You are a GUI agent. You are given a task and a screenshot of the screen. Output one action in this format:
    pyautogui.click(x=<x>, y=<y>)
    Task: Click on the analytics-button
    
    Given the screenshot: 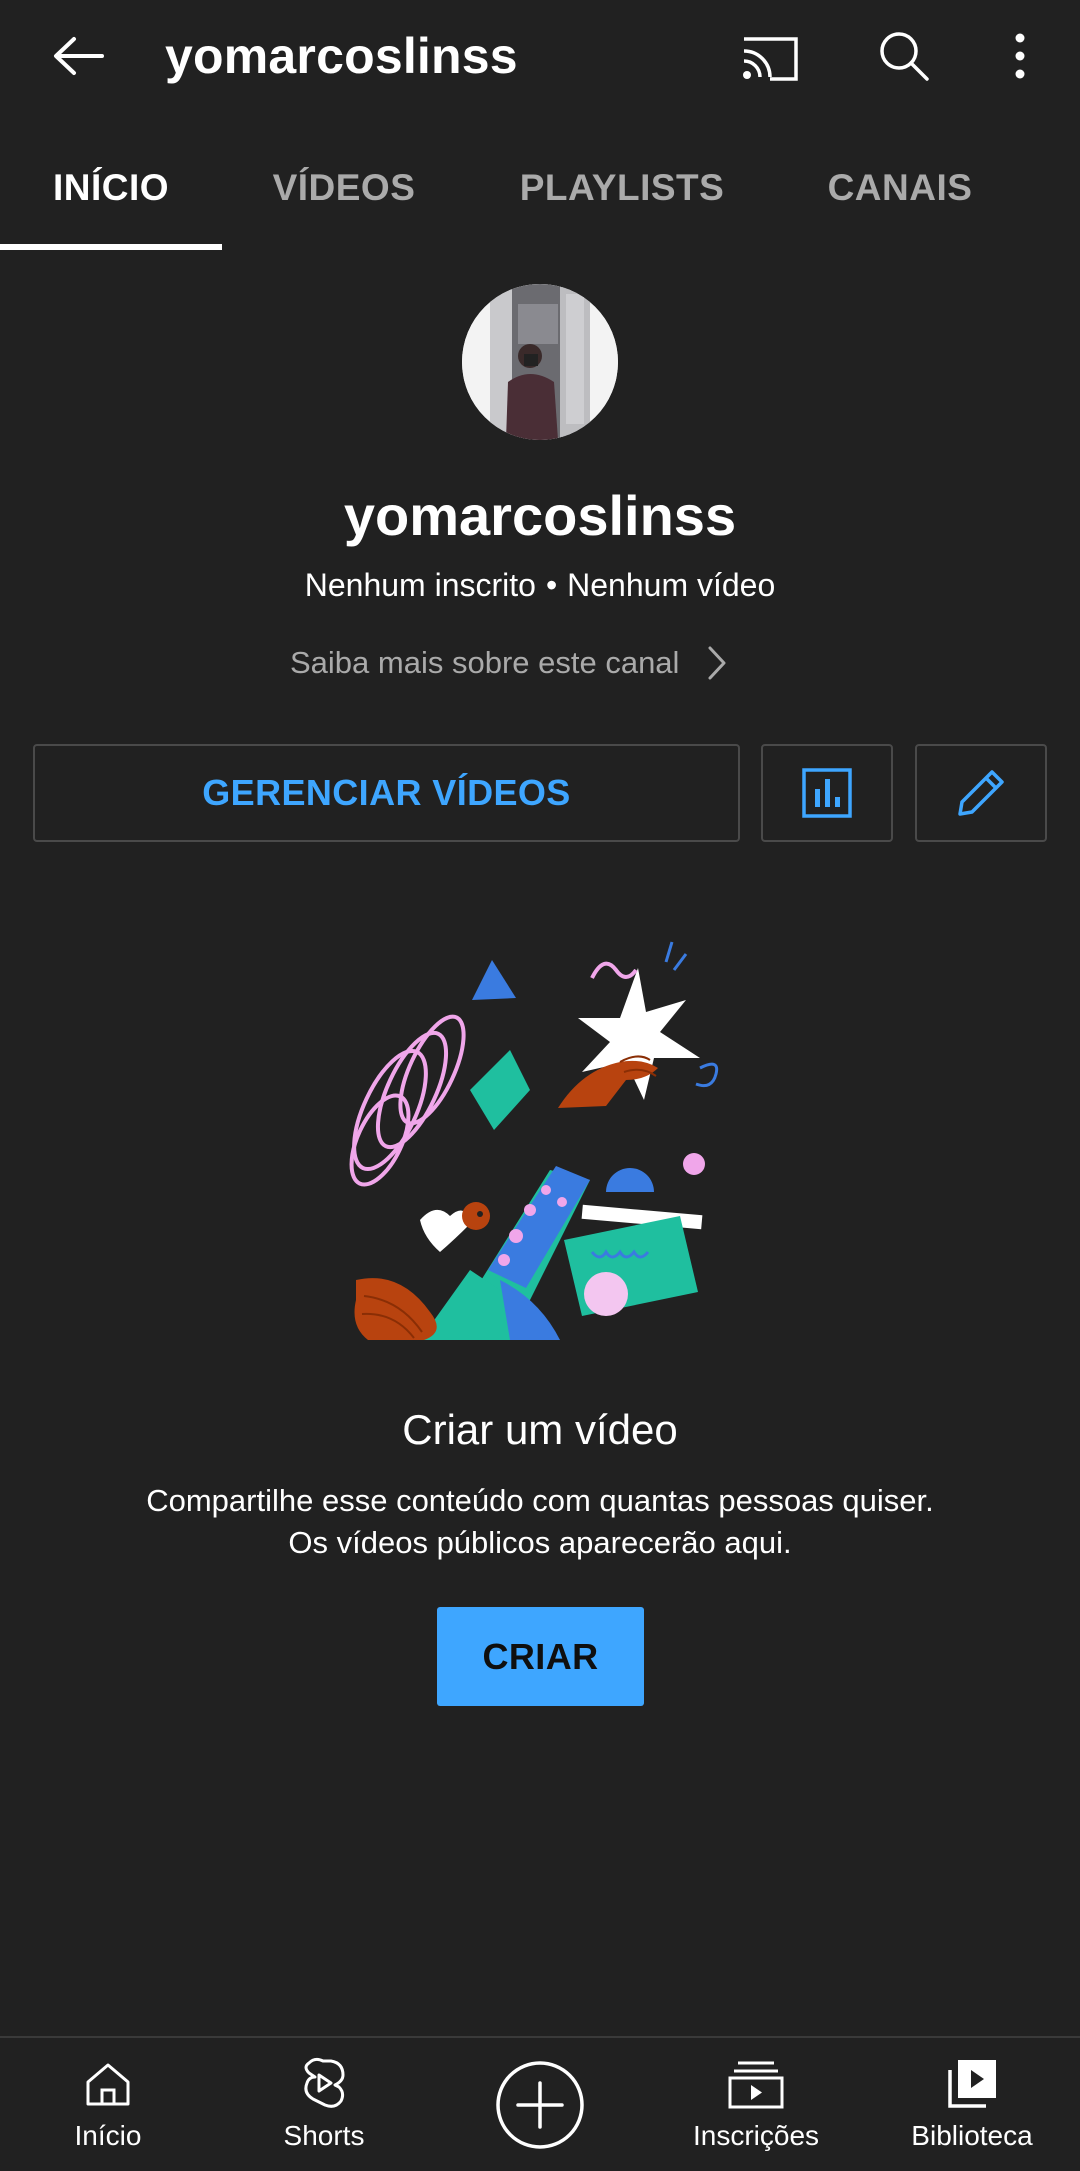 What is the action you would take?
    pyautogui.click(x=827, y=793)
    